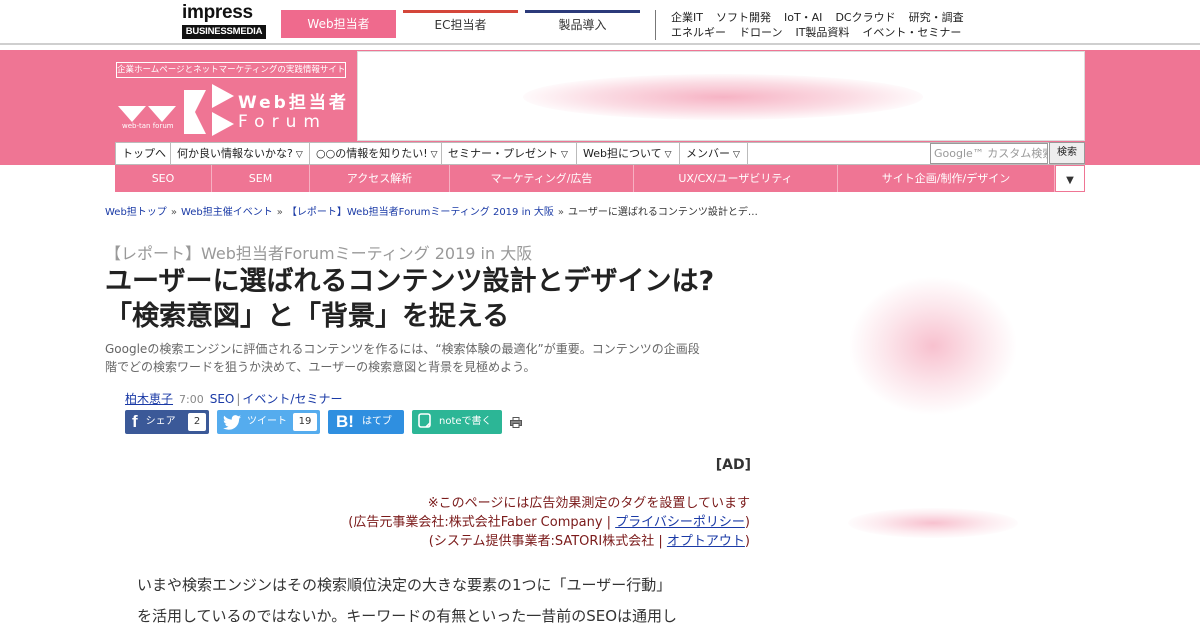  I want to click on article-body-line: いまや検索エンジンはその検索順位決定の大きな要素の1つに「ユーザー行動」, so click(404, 585).